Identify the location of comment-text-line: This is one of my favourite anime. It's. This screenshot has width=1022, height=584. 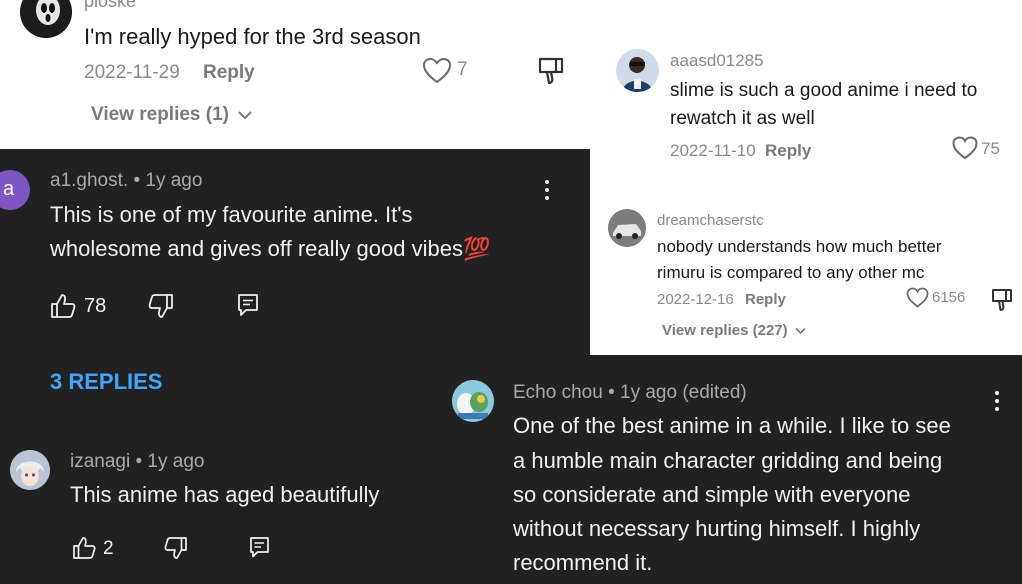
(231, 214).